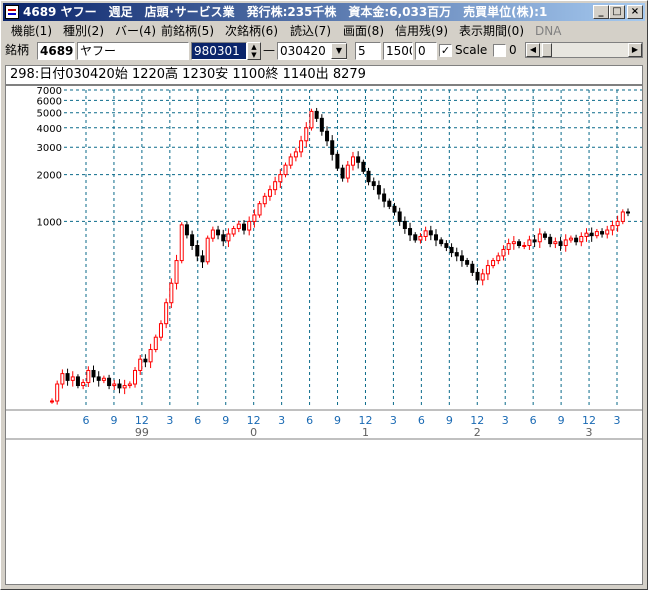 This screenshot has width=648, height=590. Describe the element at coordinates (133, 51) in the screenshot. I see `name-input: ヤフー` at that location.